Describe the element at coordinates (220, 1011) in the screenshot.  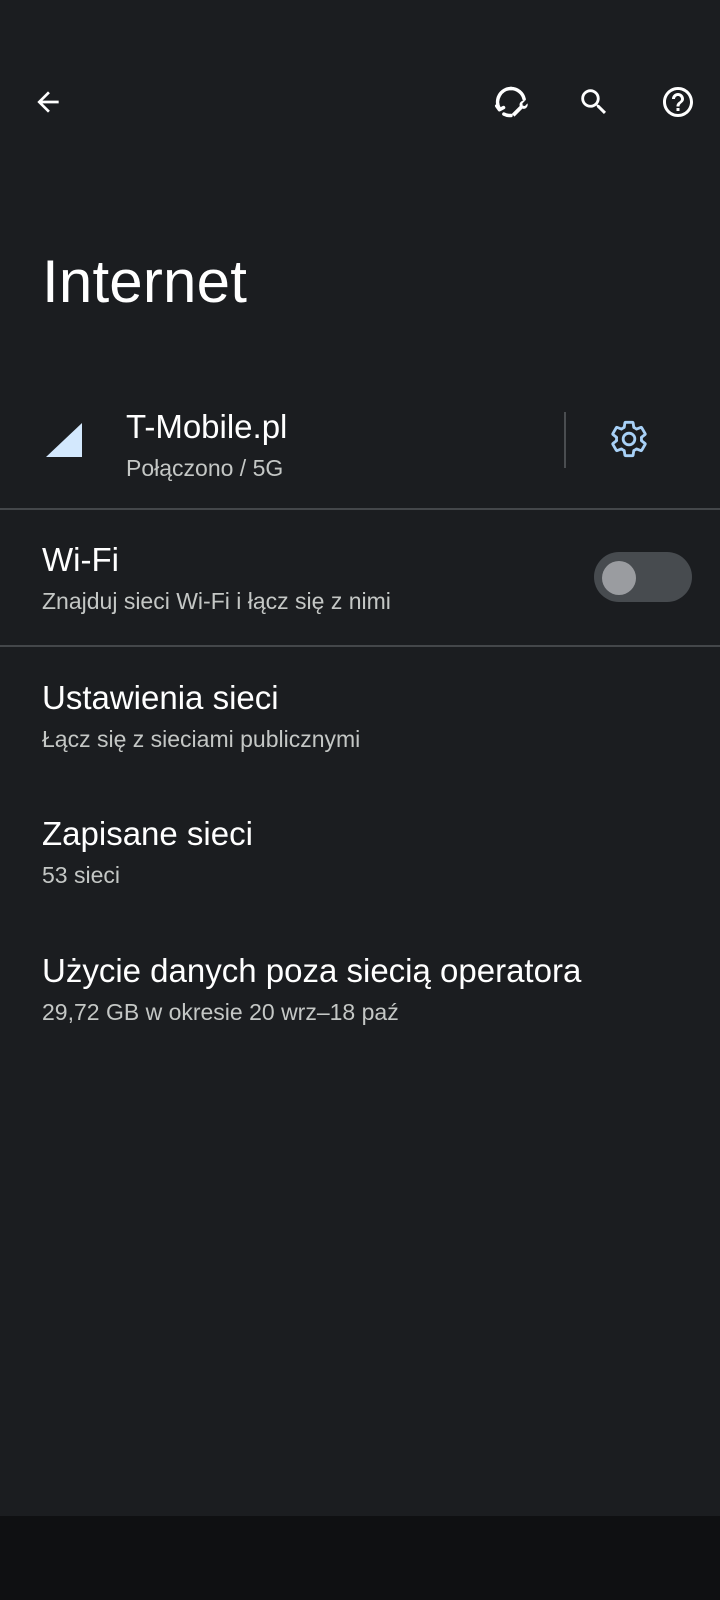
I see `list-item-summary: 29,72 GB w okresie 20 wrz–18 paź` at that location.